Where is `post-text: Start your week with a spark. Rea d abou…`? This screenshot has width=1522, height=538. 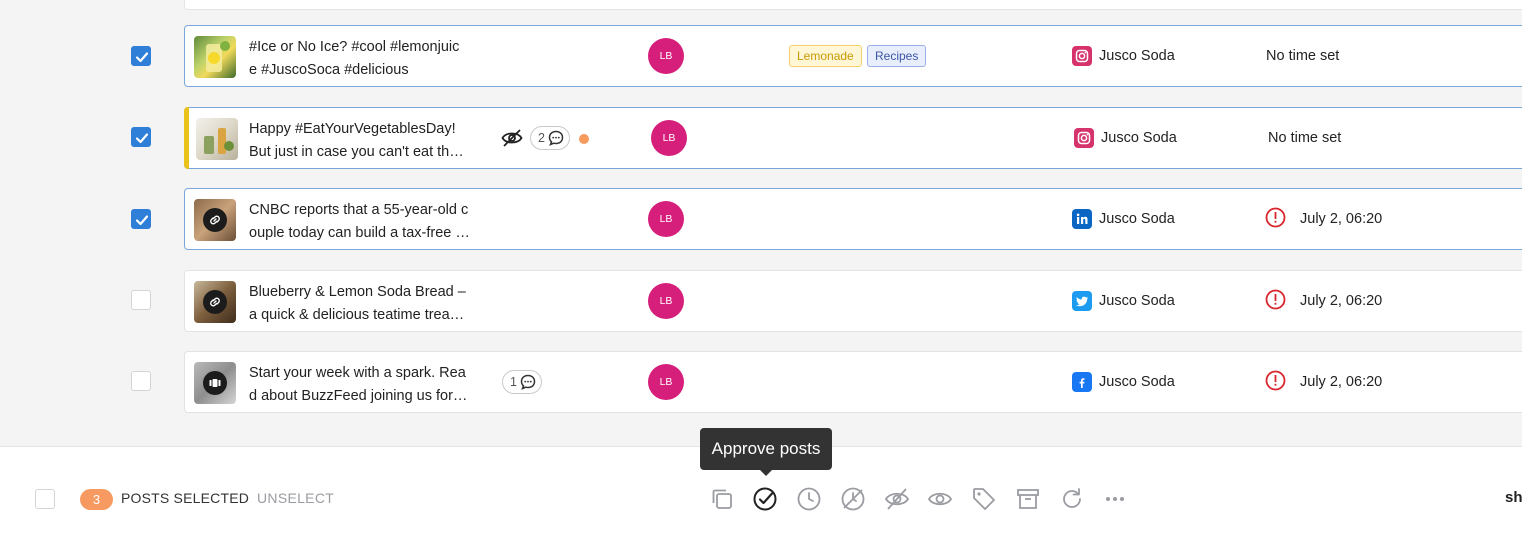 post-text: Start your week with a spark. Rea d abou… is located at coordinates (362, 385).